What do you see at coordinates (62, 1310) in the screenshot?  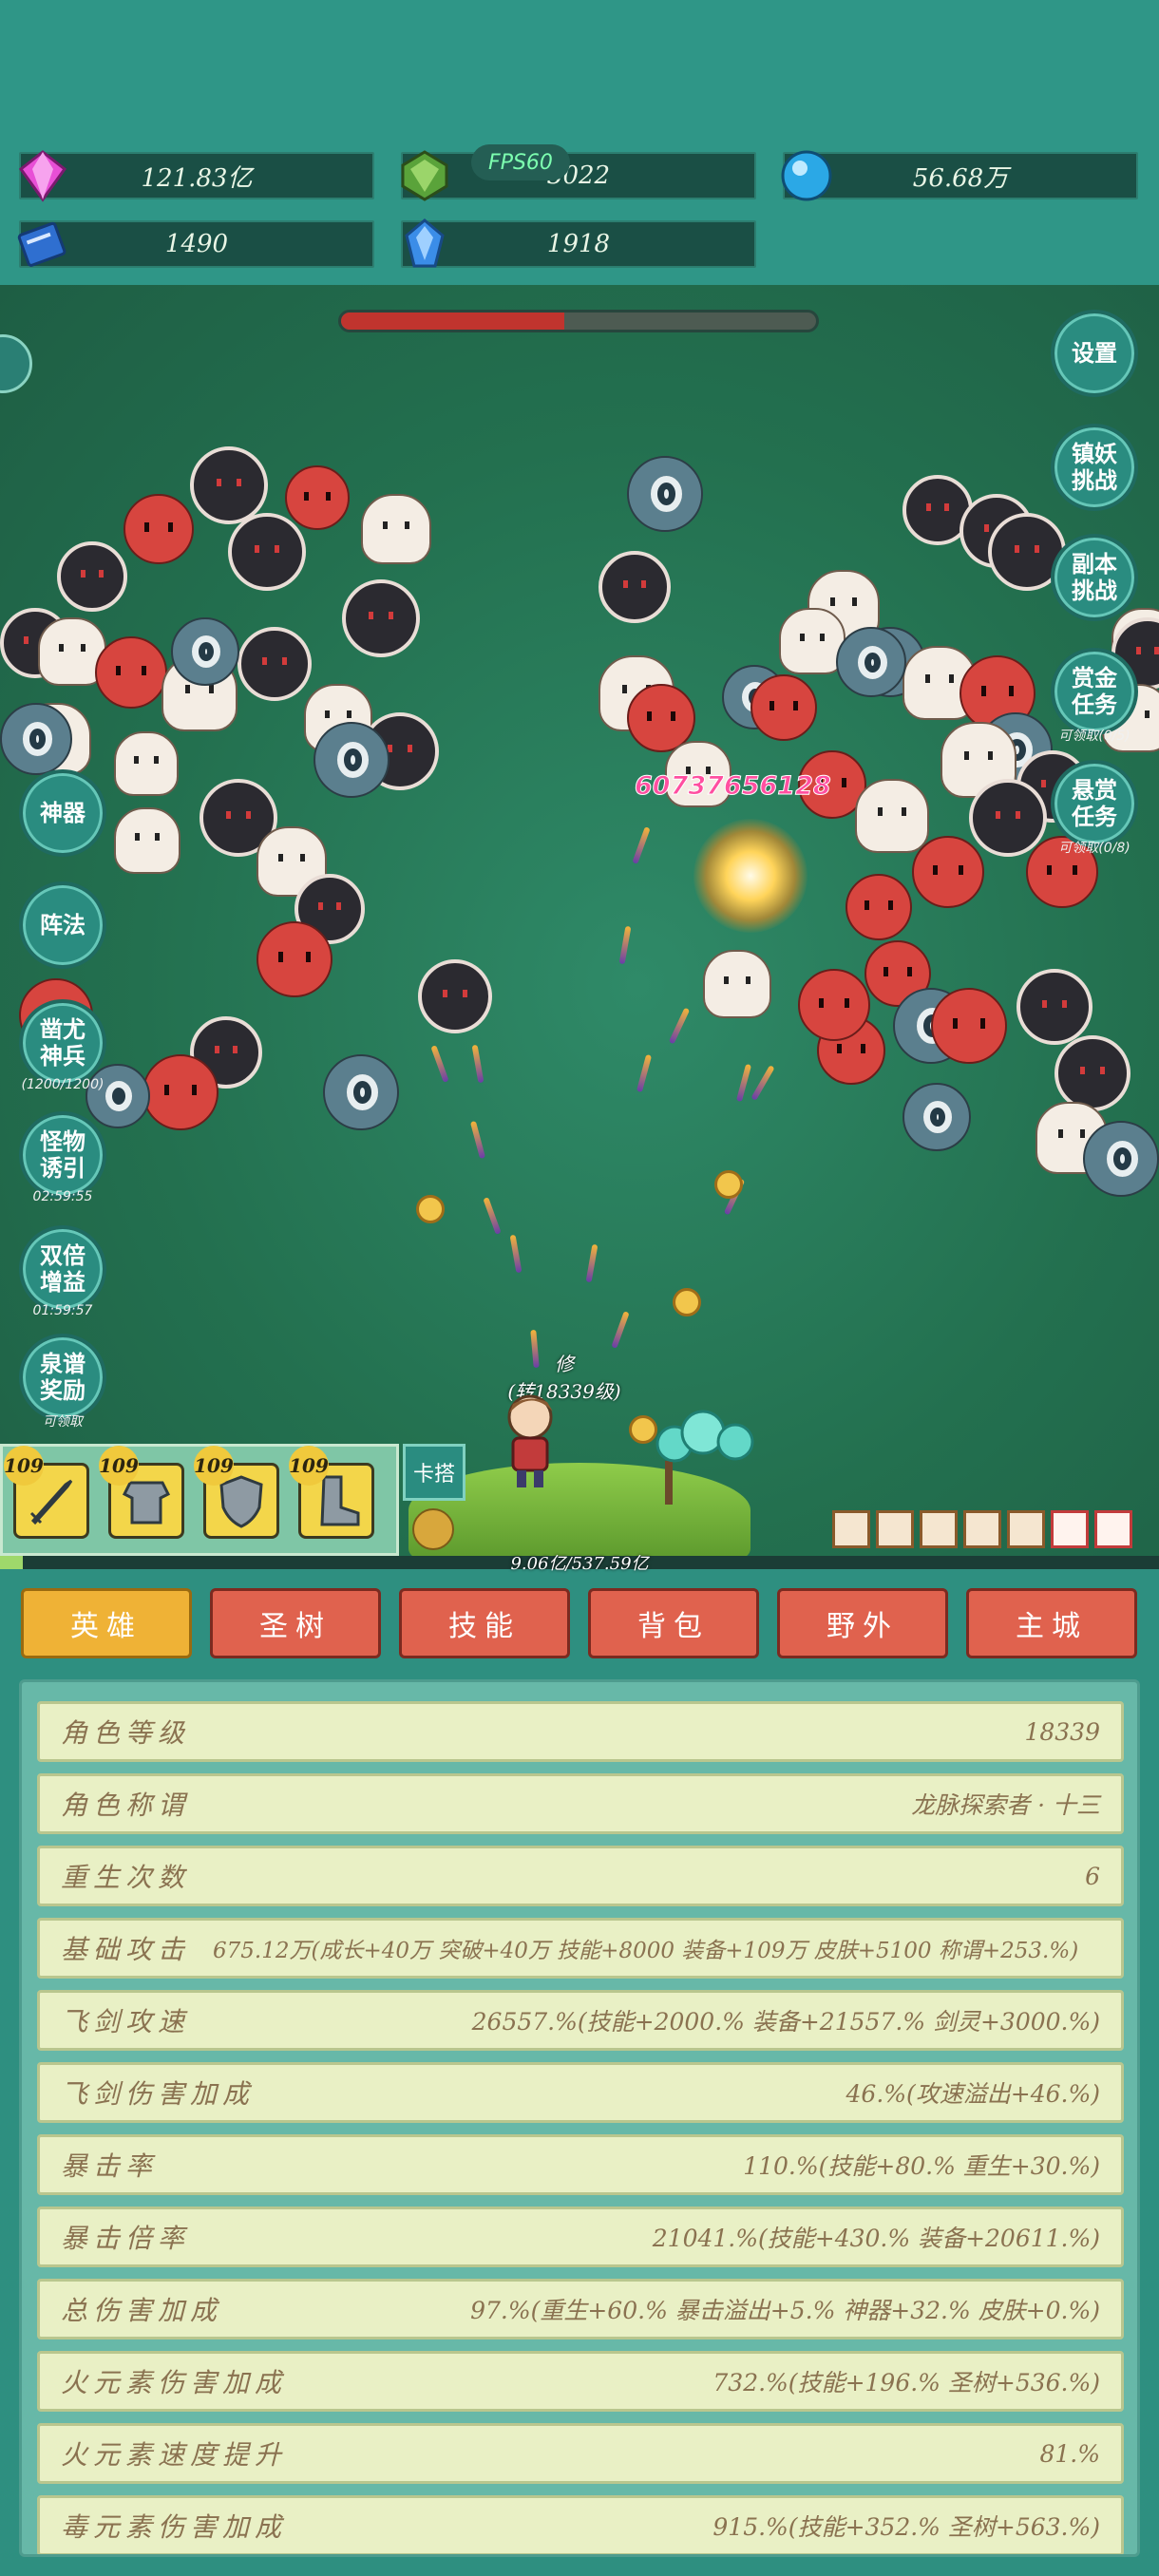 I see `left-button-sub: 01:59:57` at bounding box center [62, 1310].